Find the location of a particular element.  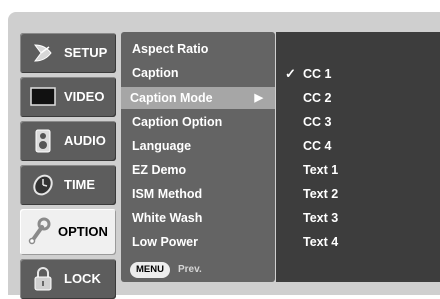

sidebar-item-video: VIDEO is located at coordinates (68, 97).